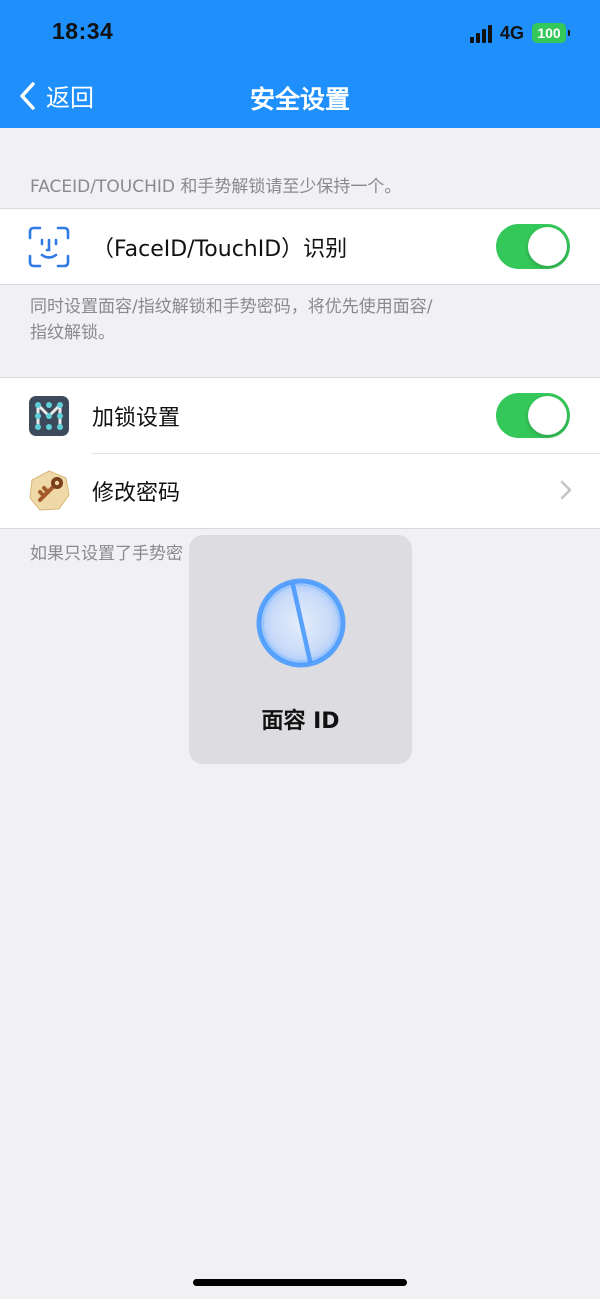  What do you see at coordinates (300, 490) in the screenshot?
I see `change-password-row: 修改密码` at bounding box center [300, 490].